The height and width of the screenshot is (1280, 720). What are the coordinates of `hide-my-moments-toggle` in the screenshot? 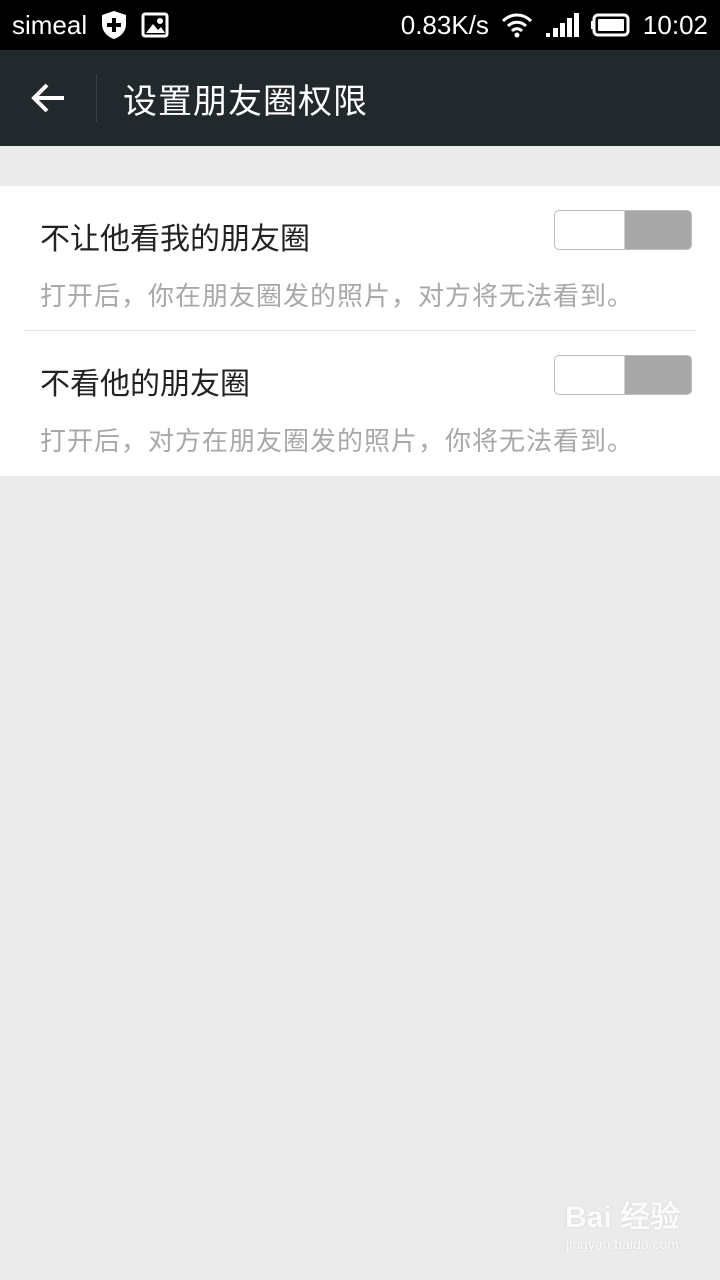 It's located at (623, 230).